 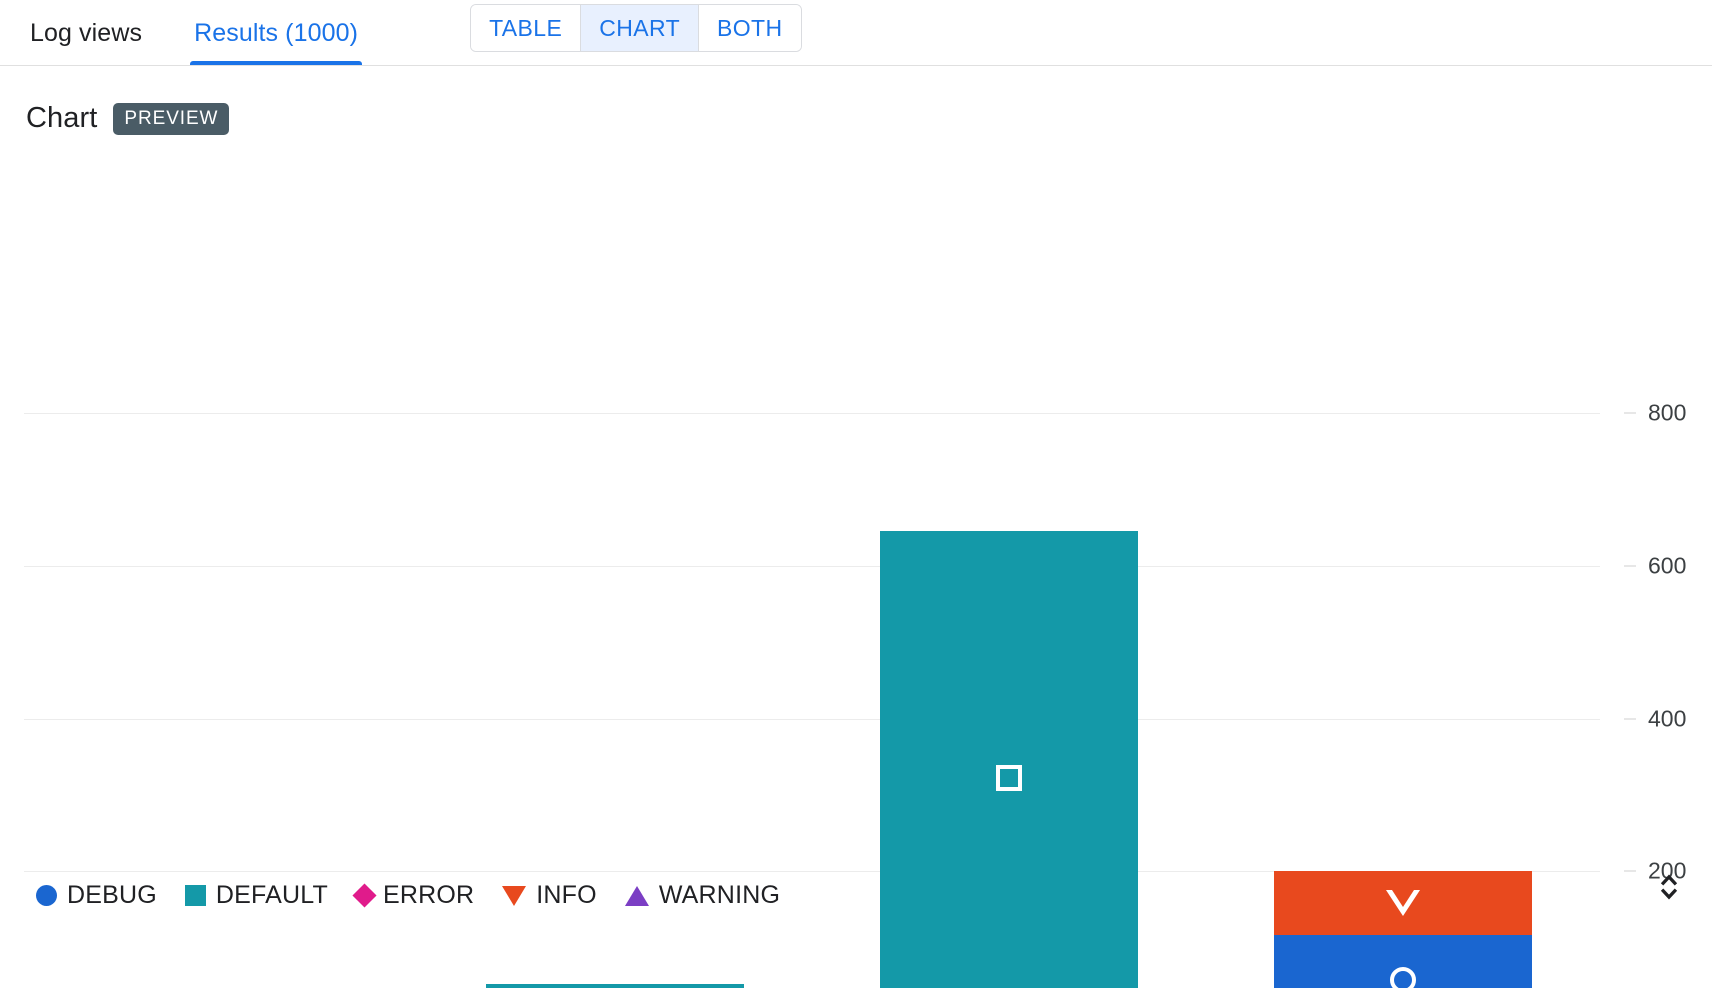 I want to click on tab-active-underline, so click(x=276, y=63).